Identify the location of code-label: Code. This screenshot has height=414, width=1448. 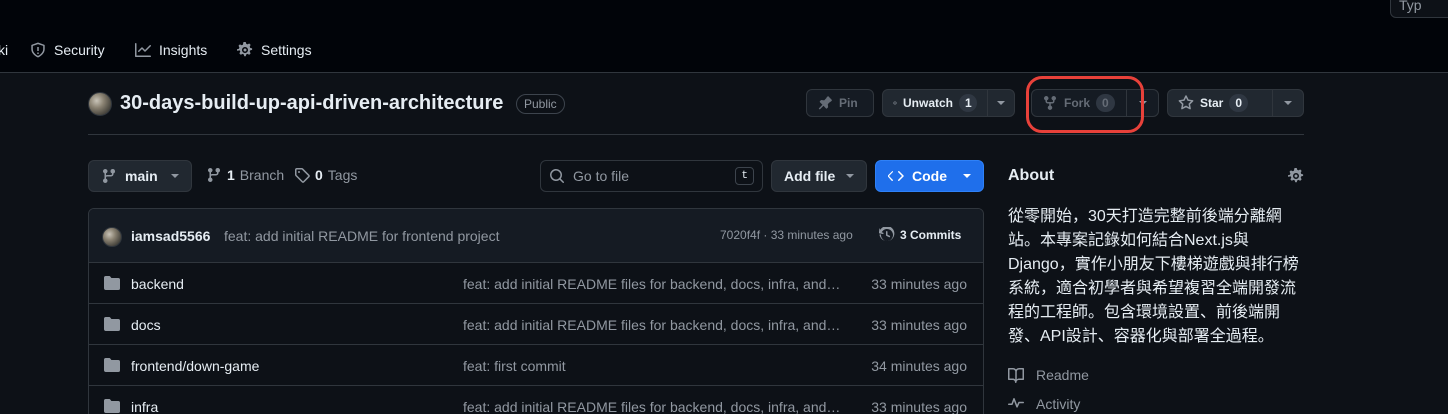
(929, 176).